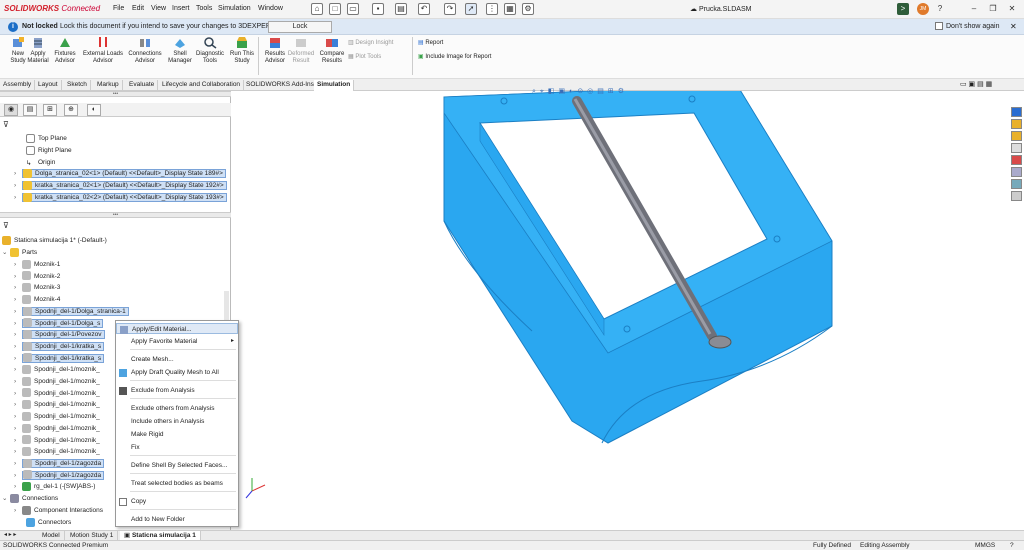 The image size is (1024, 551). Describe the element at coordinates (94, 110) in the screenshot. I see `display-manager-tab-icon: ◐` at that location.